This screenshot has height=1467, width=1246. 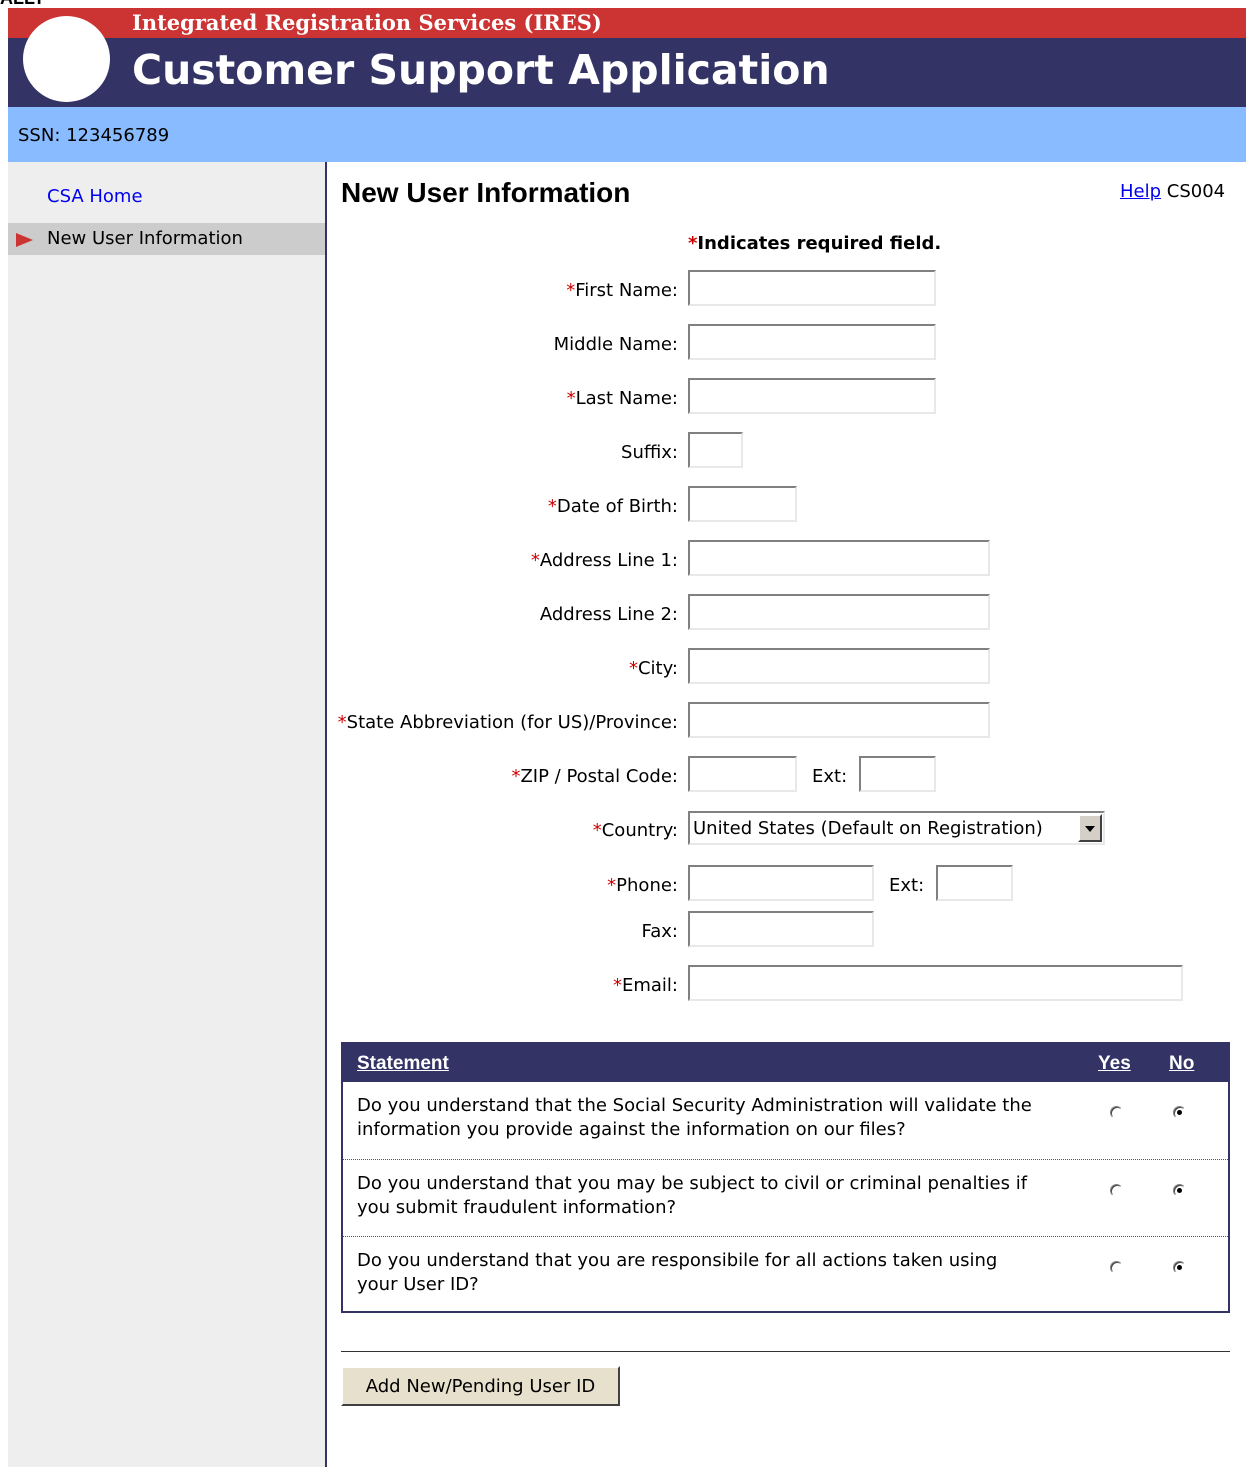 I want to click on page-title: New User Information, so click(x=486, y=192).